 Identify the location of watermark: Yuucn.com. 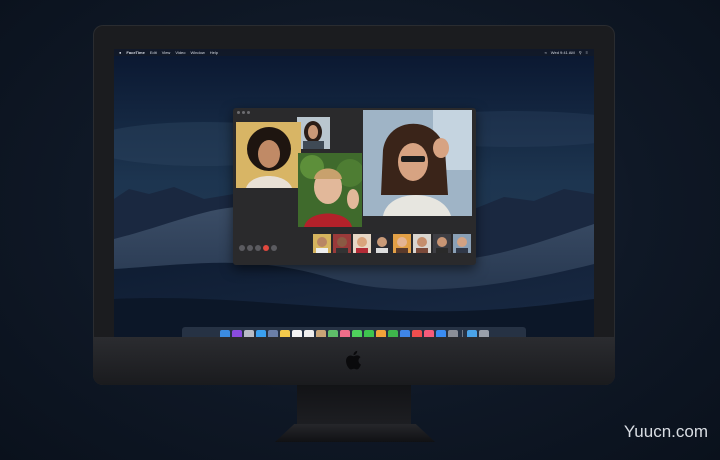
(665, 431).